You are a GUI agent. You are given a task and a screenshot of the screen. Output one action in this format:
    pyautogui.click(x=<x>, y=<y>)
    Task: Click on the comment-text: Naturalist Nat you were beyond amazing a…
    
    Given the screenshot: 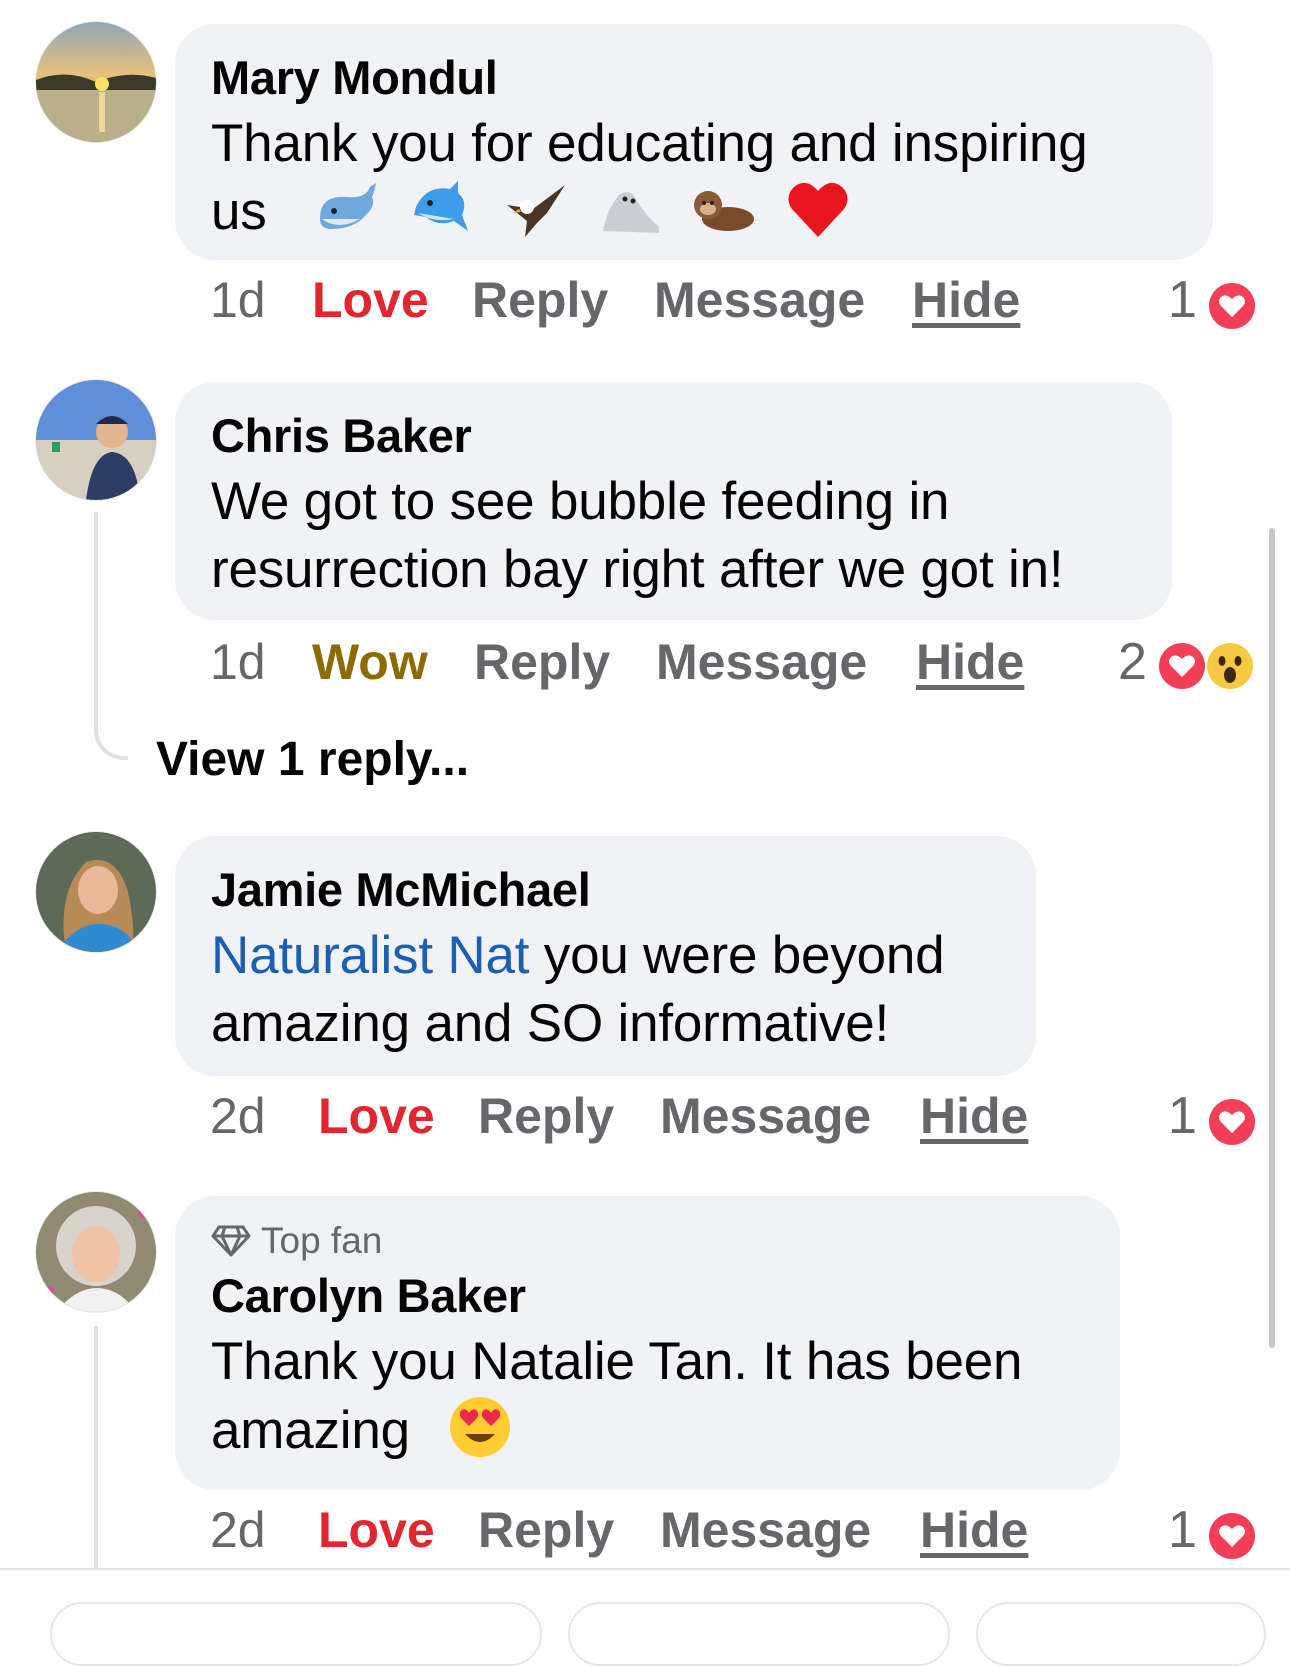 What is the action you would take?
    pyautogui.click(x=578, y=989)
    